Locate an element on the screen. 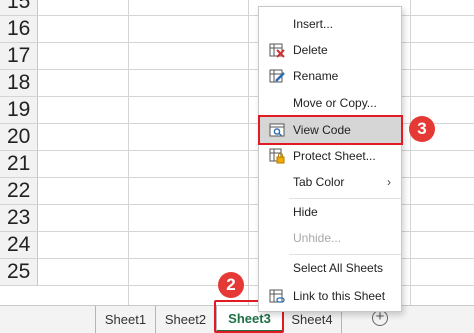 The width and height of the screenshot is (474, 333). row-header: 24 is located at coordinates (19, 245).